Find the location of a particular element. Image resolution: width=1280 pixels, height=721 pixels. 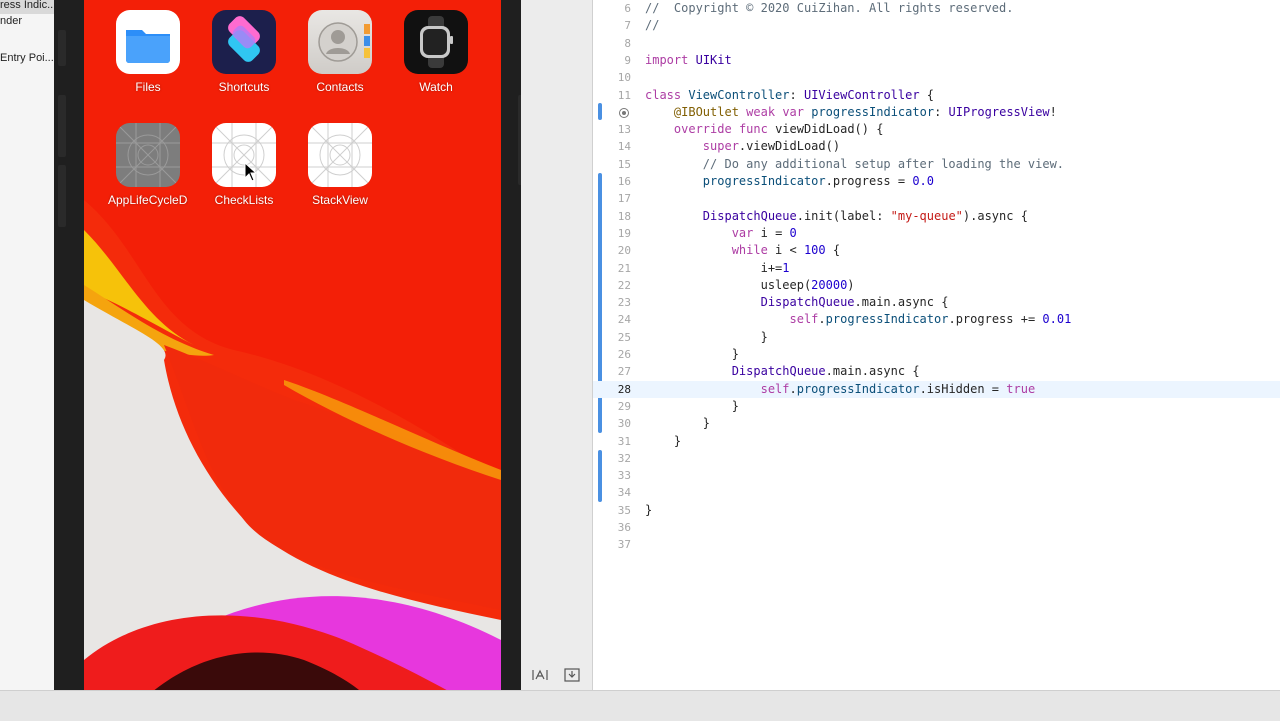

line-number: 19 is located at coordinates (624, 233).